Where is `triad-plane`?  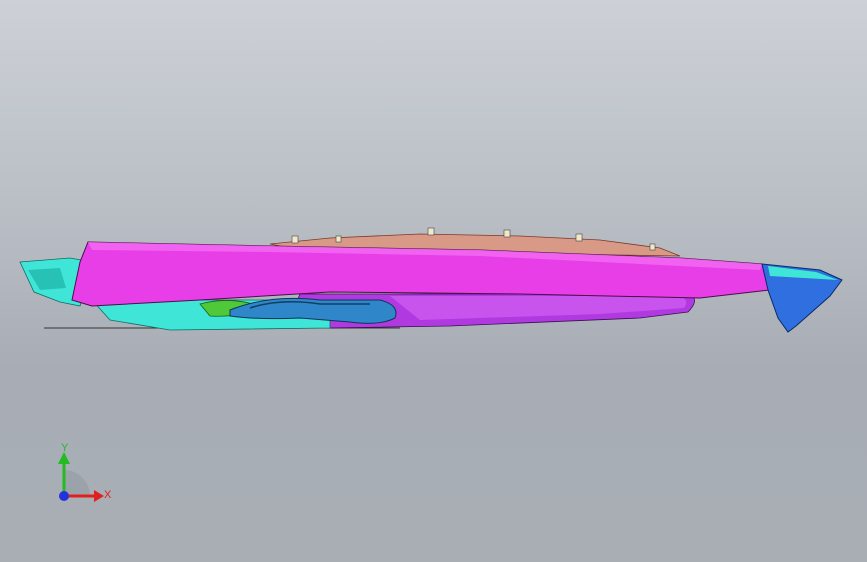
triad-plane is located at coordinates (77, 483).